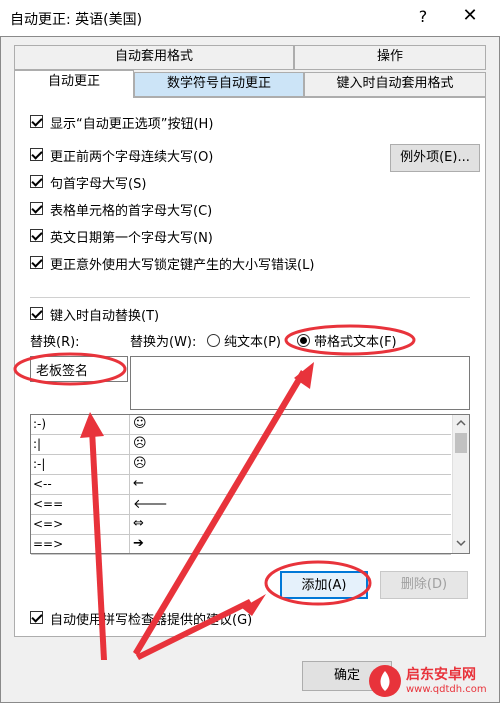  Describe the element at coordinates (219, 513) in the screenshot. I see `arrow-shaft-formatted` at that location.